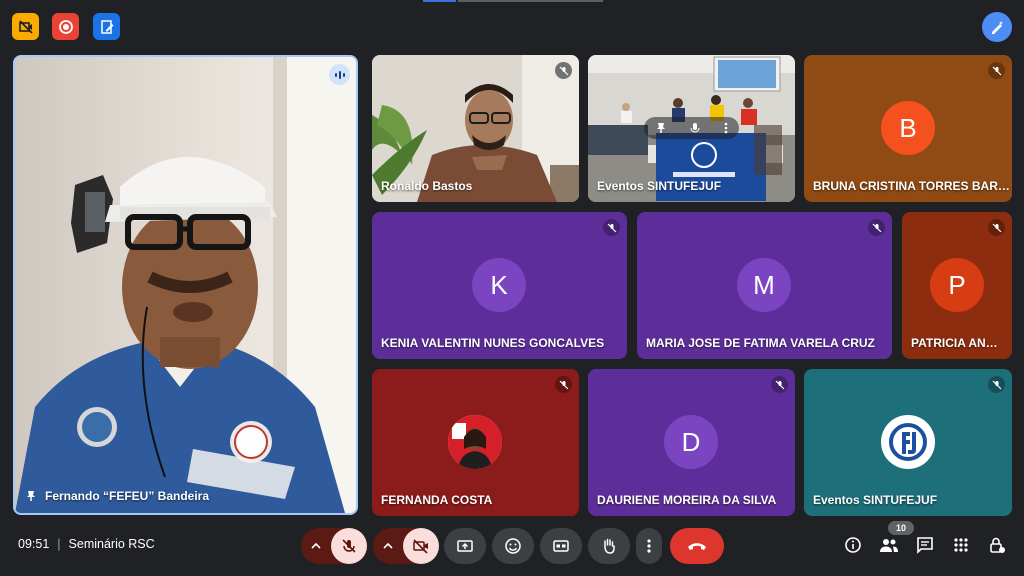  I want to click on top-indicator-active, so click(439, 1).